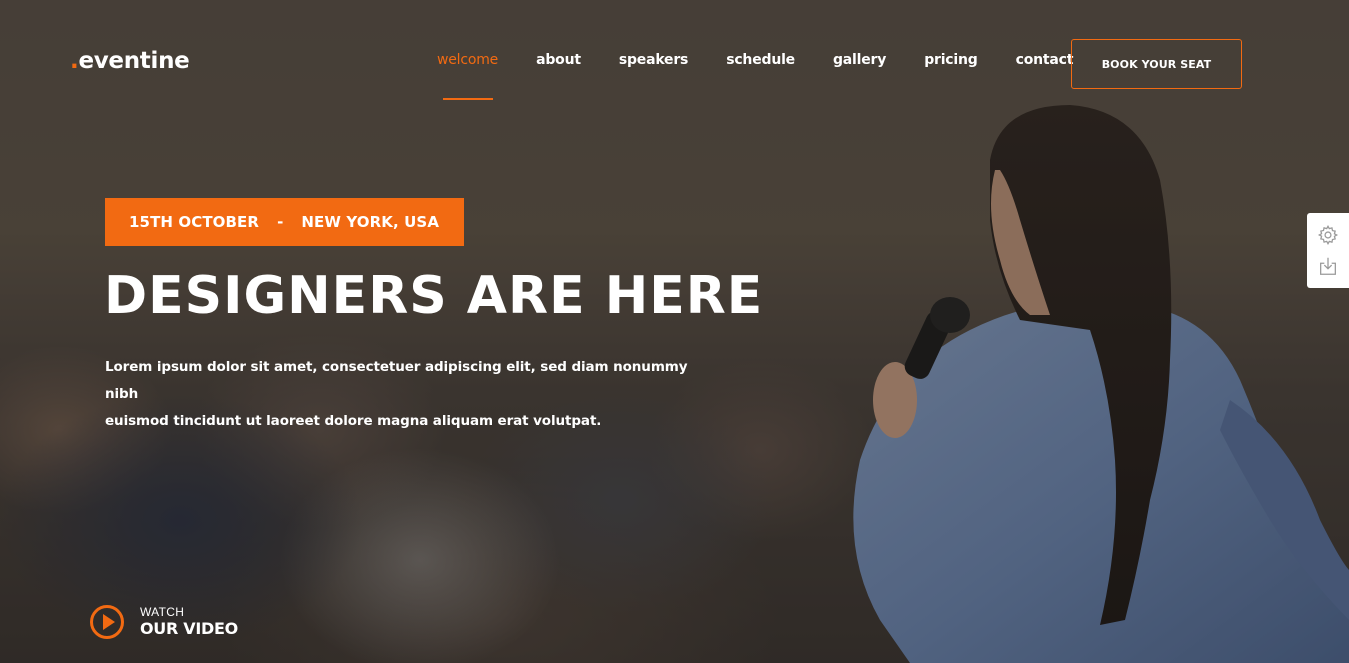 The width and height of the screenshot is (1349, 663). I want to click on download-icon, so click(1328, 266).